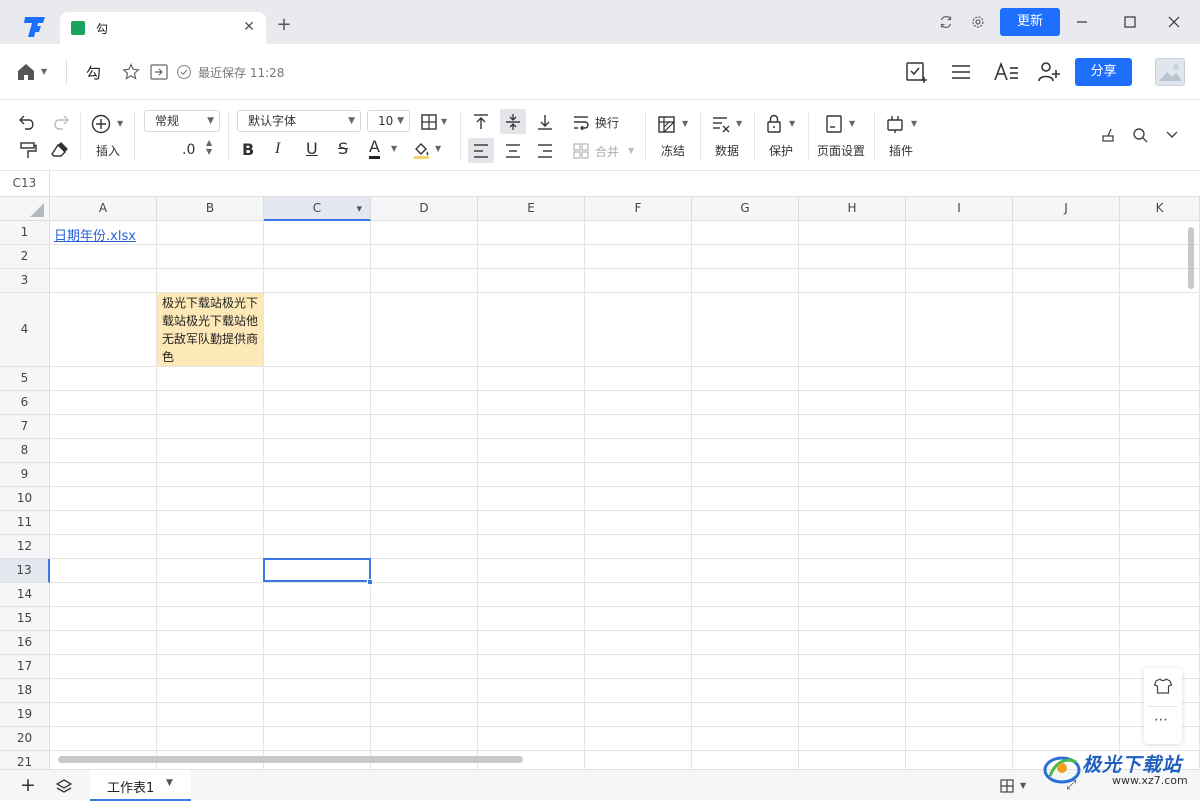 The width and height of the screenshot is (1200, 801). What do you see at coordinates (60, 150) in the screenshot?
I see `clear-format-eraser-icon` at bounding box center [60, 150].